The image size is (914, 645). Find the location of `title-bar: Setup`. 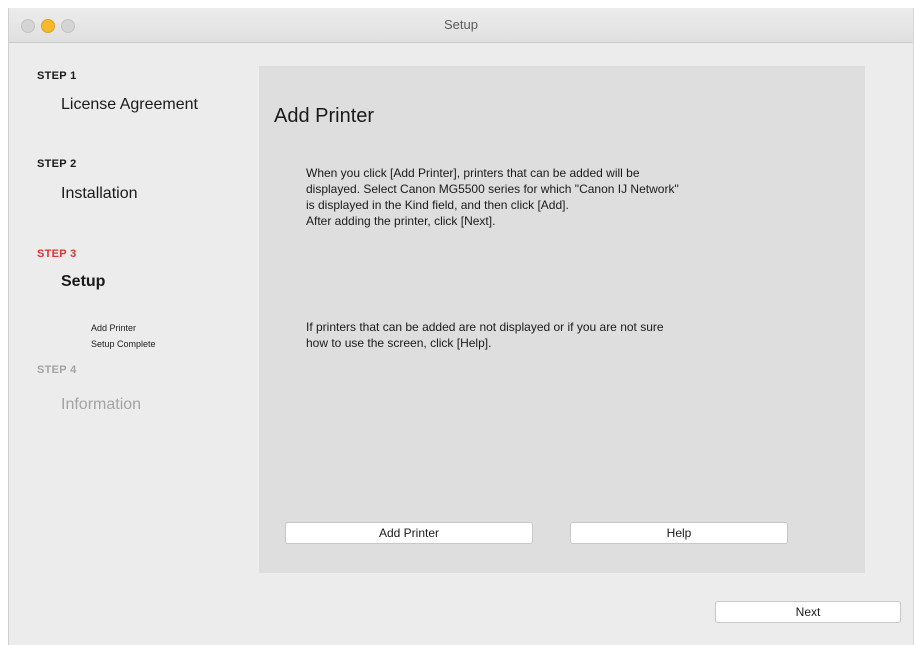

title-bar: Setup is located at coordinates (461, 25).